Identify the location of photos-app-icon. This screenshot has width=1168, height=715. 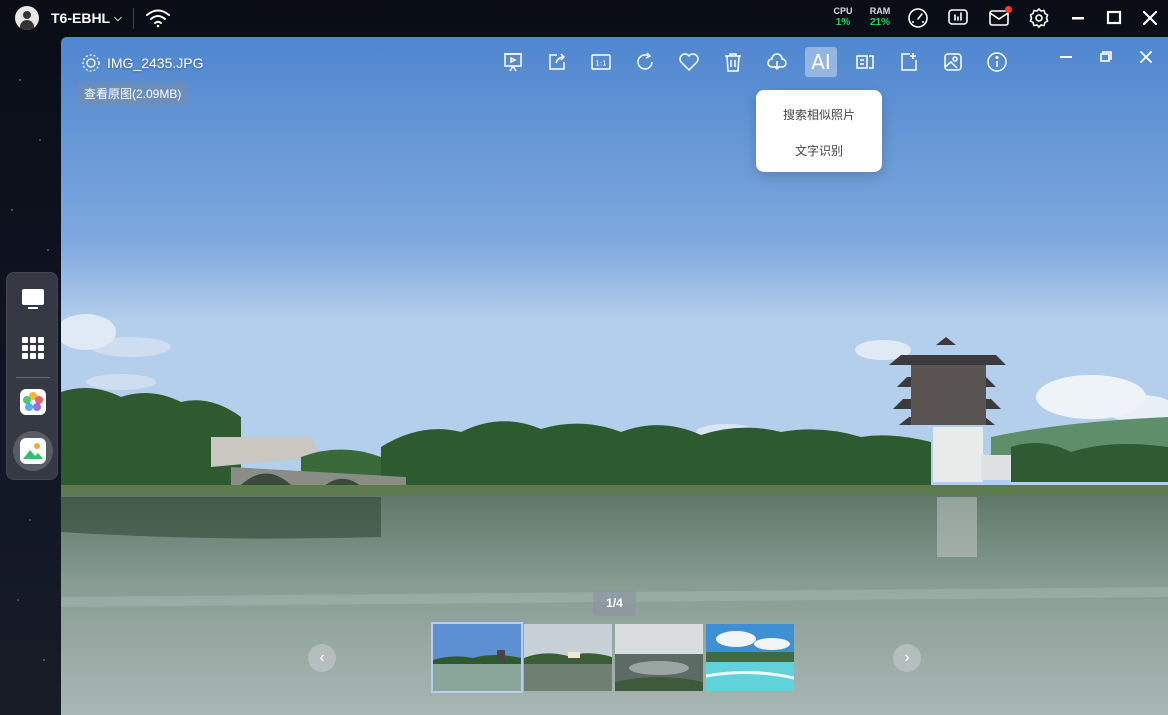
(33, 402).